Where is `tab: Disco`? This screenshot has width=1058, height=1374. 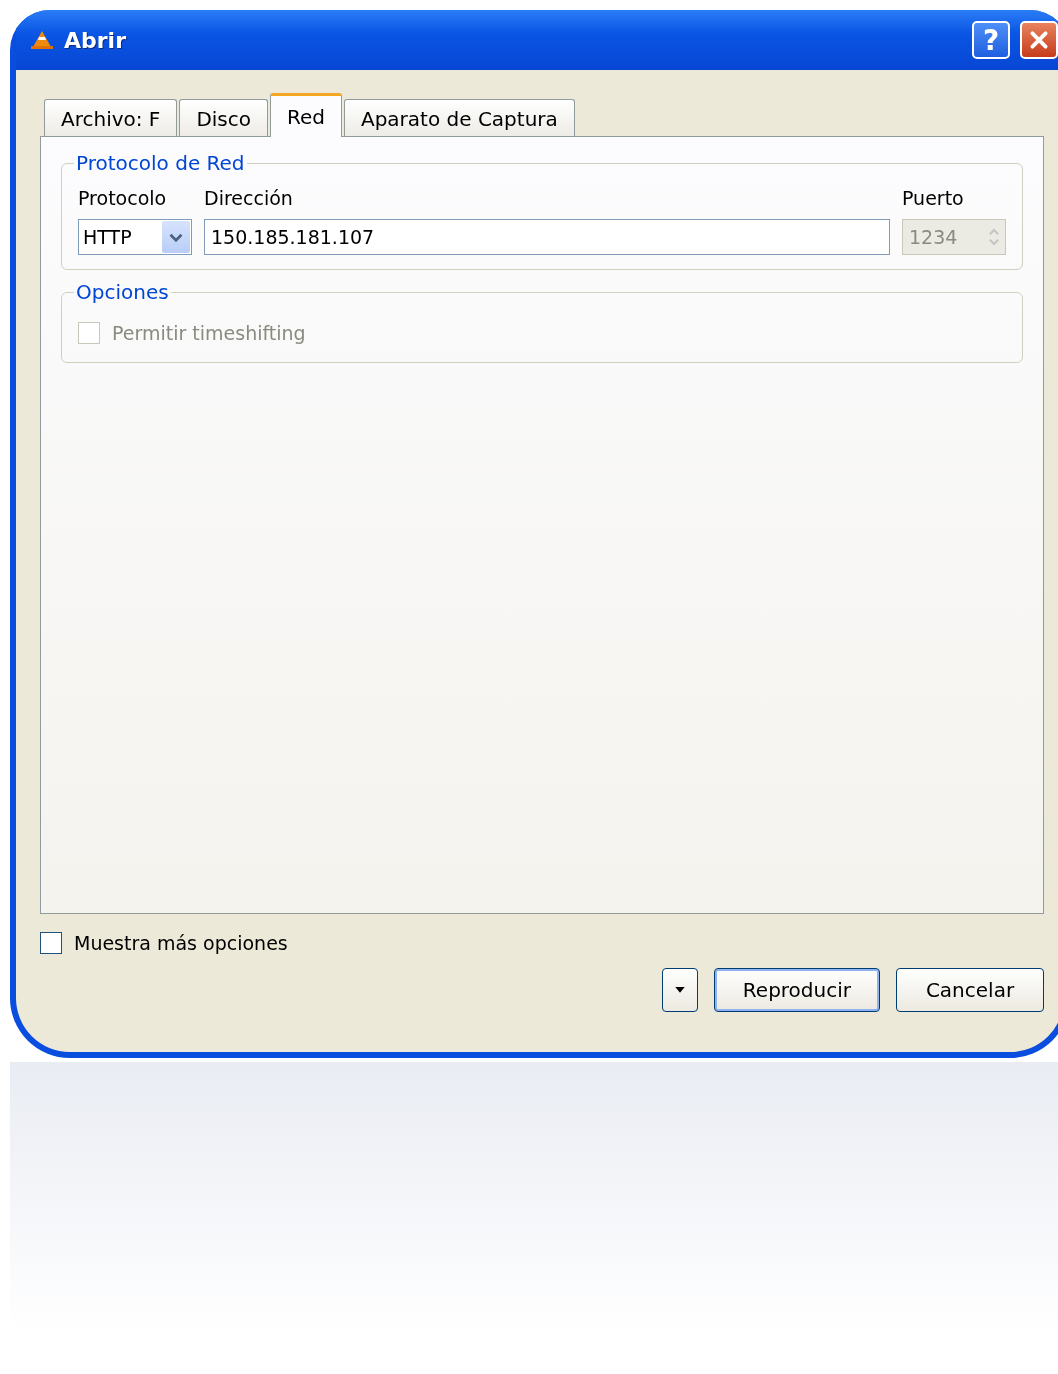 tab: Disco is located at coordinates (223, 118).